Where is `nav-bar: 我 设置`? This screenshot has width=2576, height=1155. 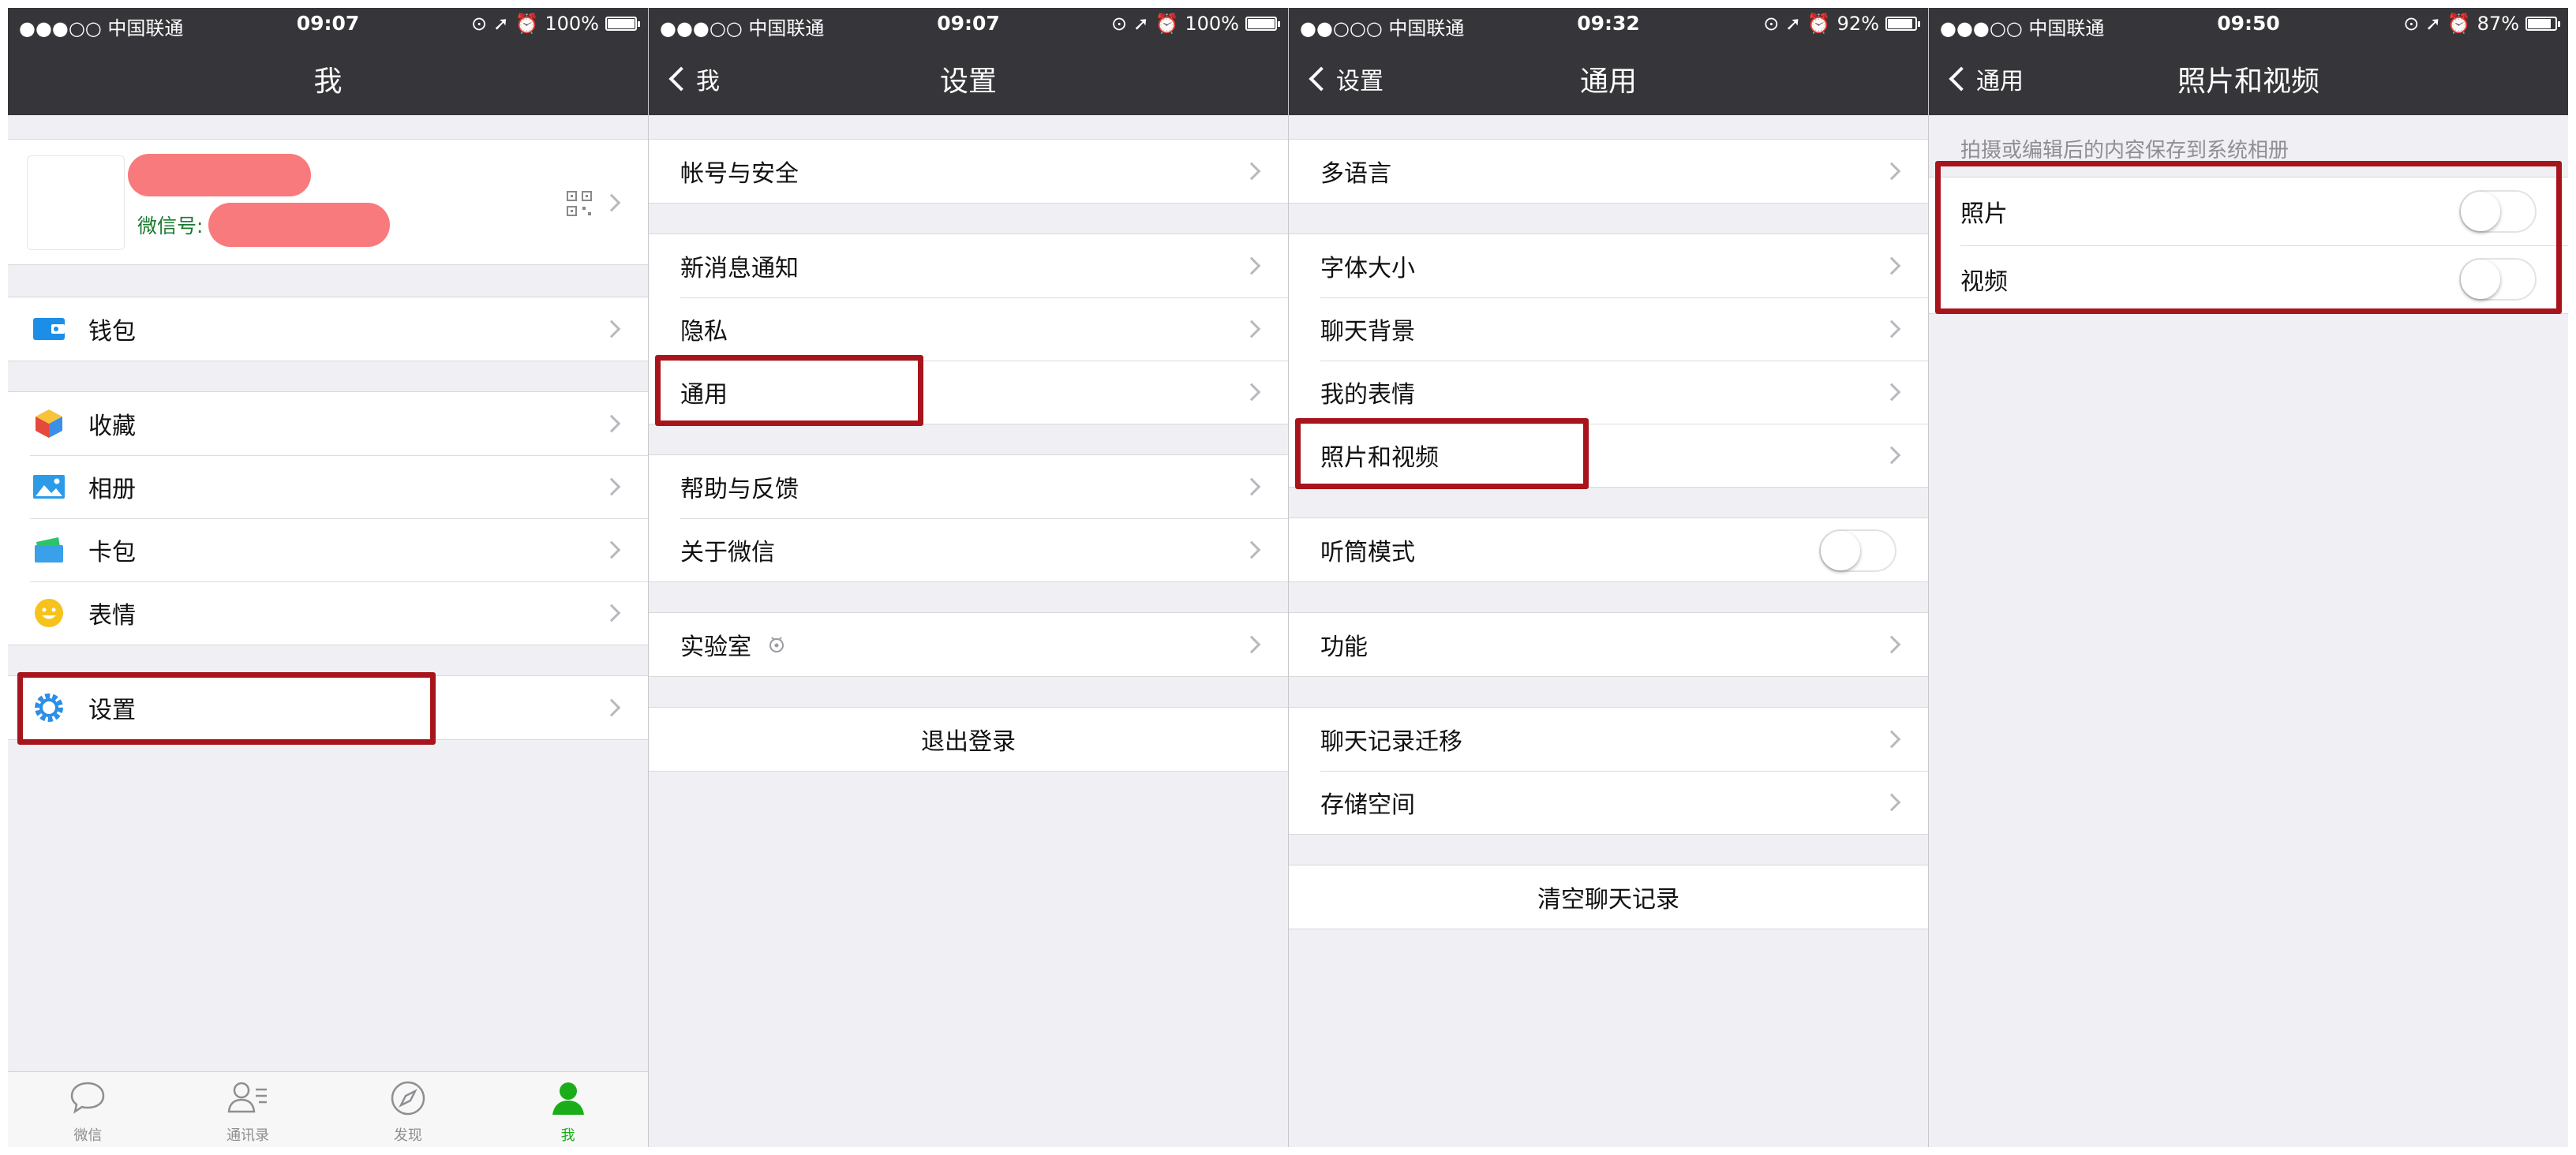 nav-bar: 我 设置 is located at coordinates (968, 77).